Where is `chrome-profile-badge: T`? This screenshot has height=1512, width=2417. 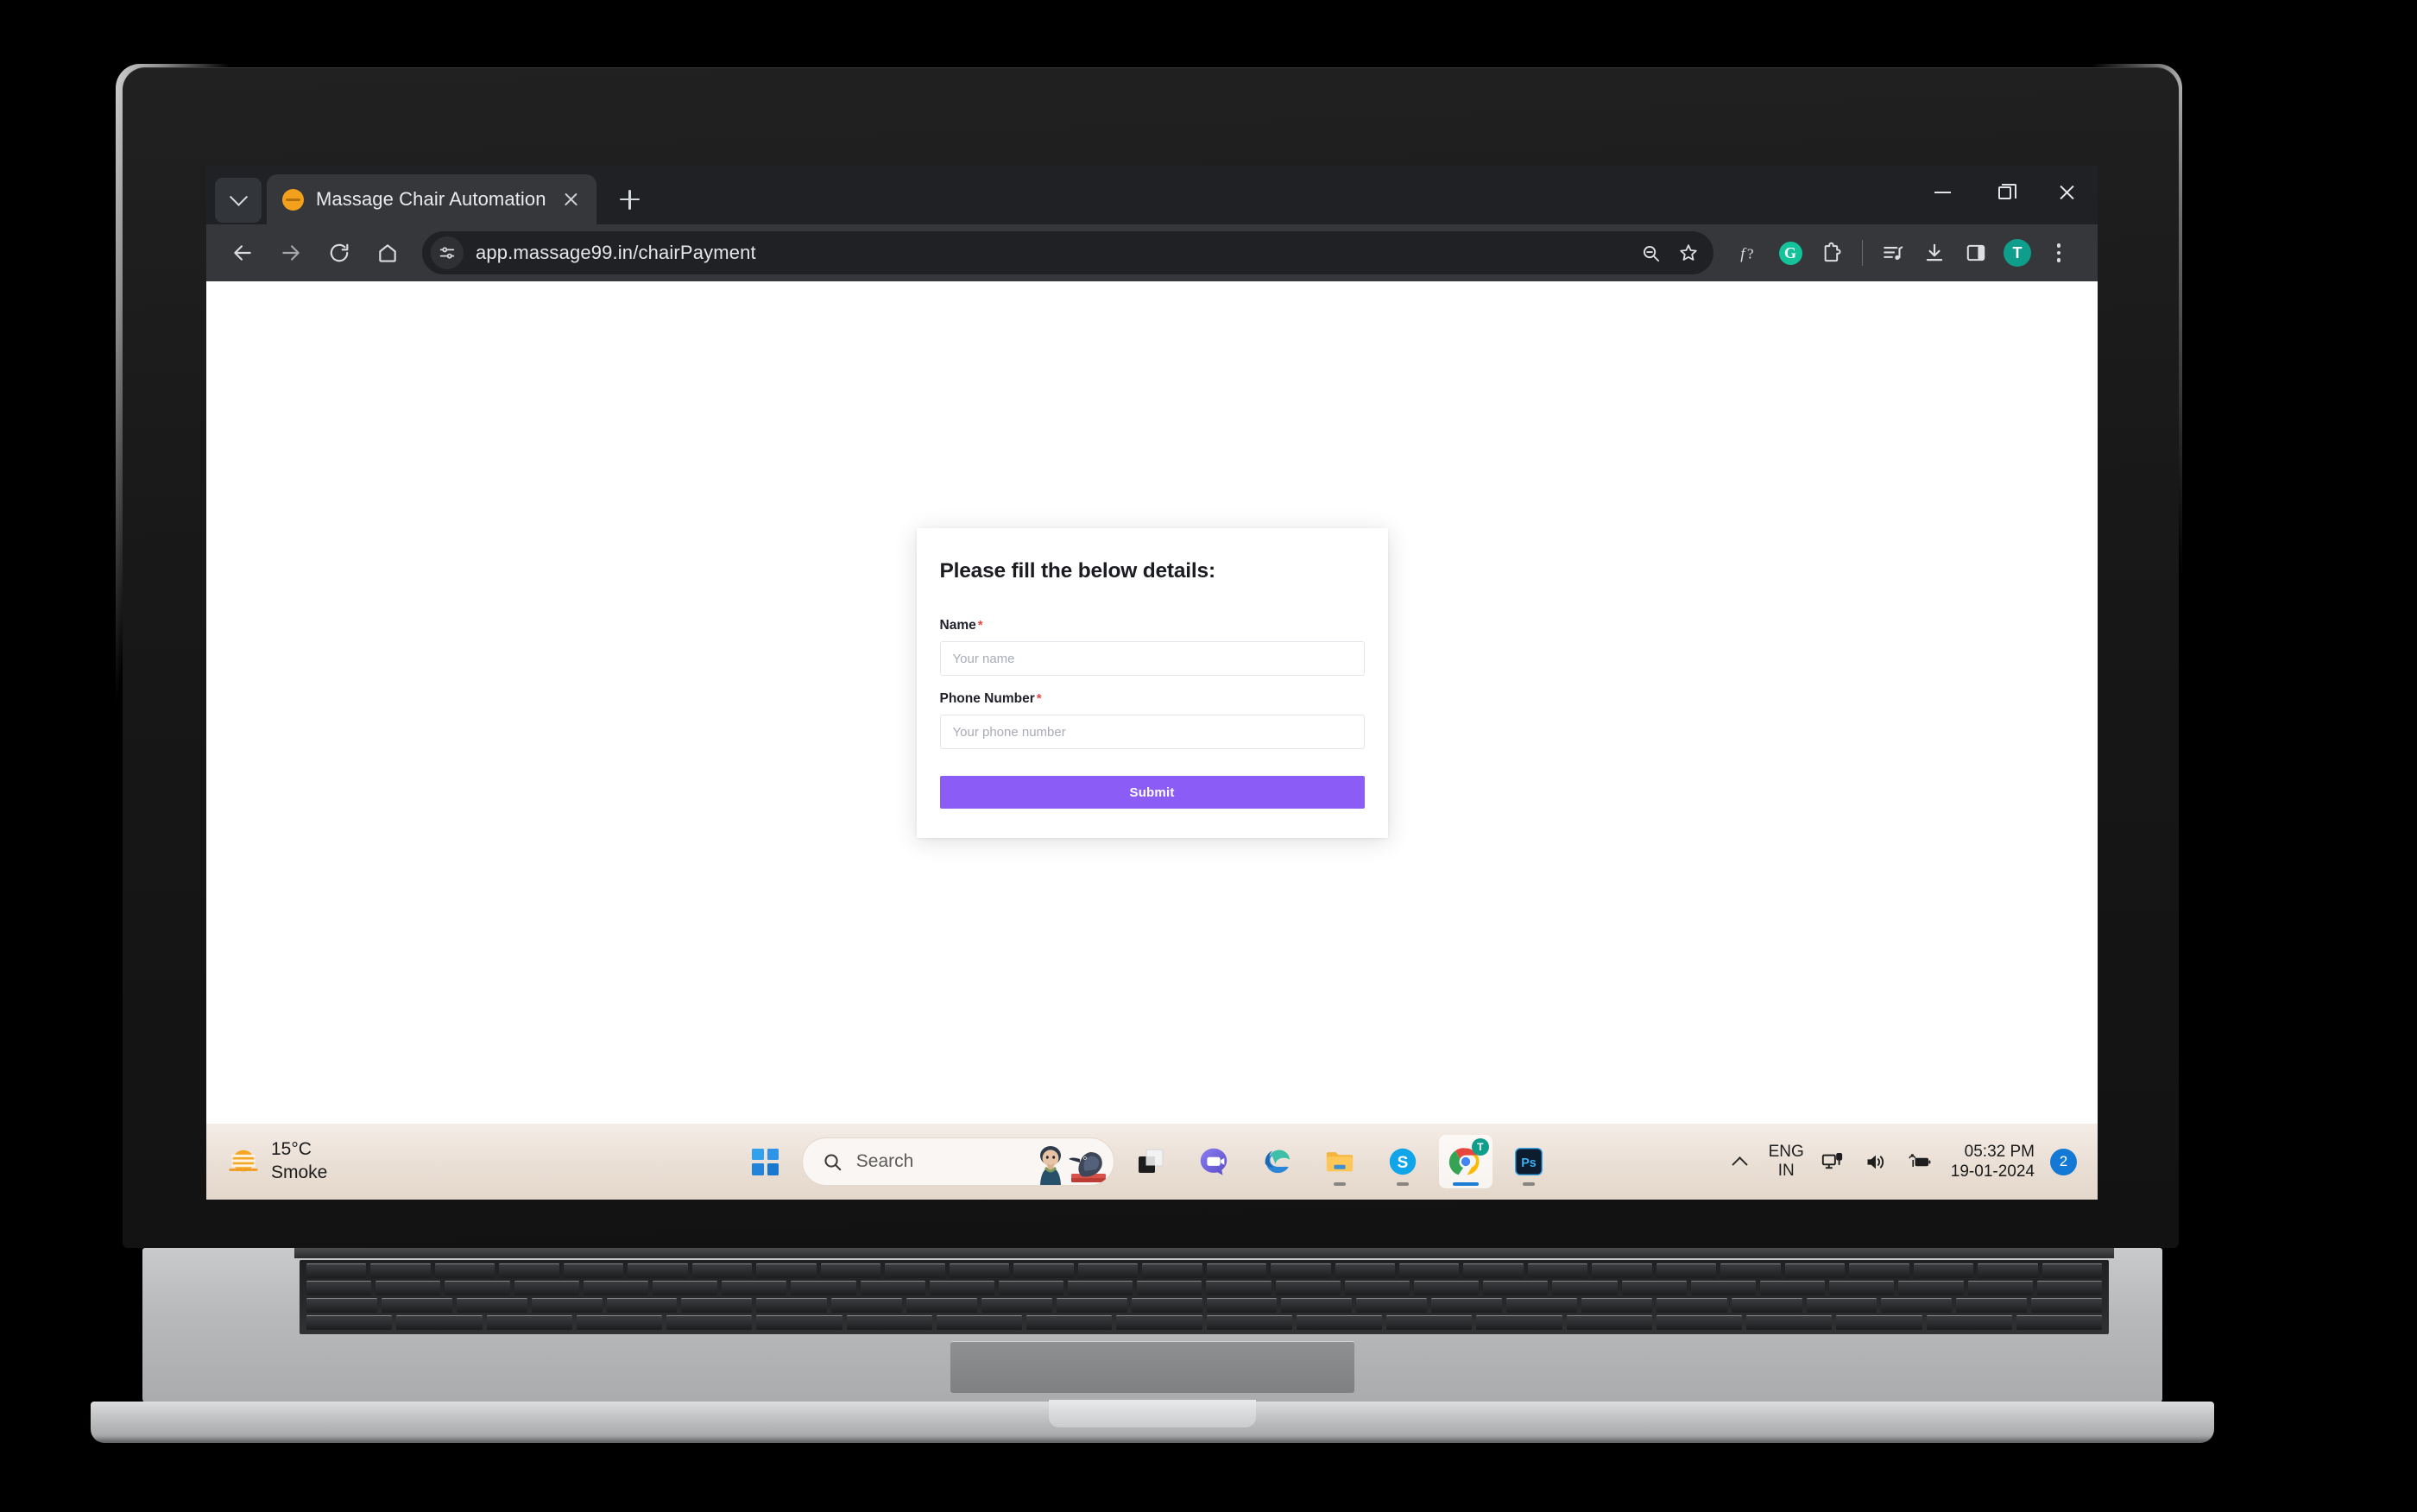 chrome-profile-badge: T is located at coordinates (1480, 1147).